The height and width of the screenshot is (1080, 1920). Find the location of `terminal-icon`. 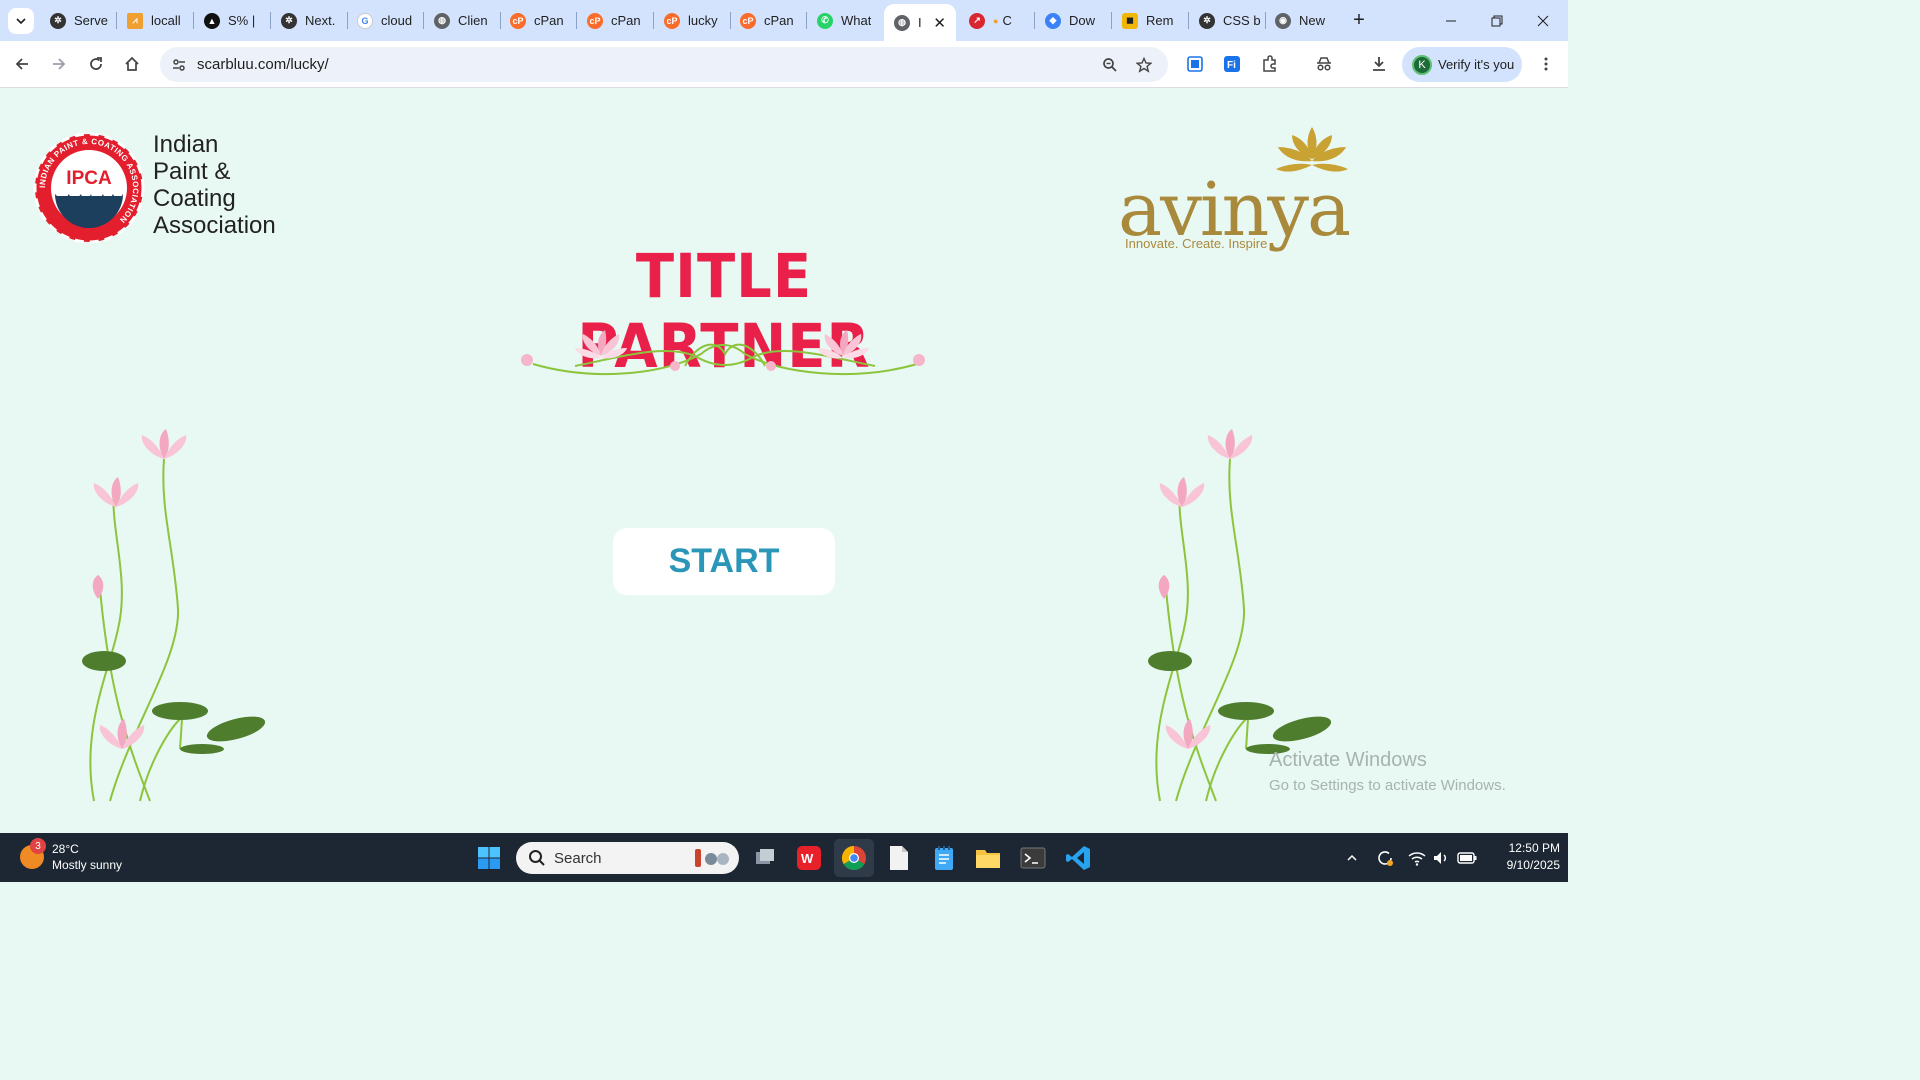

terminal-icon is located at coordinates (1033, 858).